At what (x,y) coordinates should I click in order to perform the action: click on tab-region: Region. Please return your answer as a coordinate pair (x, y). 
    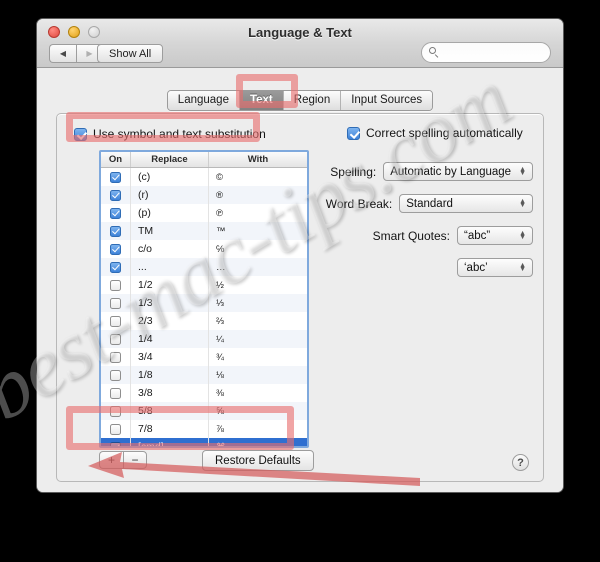
    Looking at the image, I should click on (312, 100).